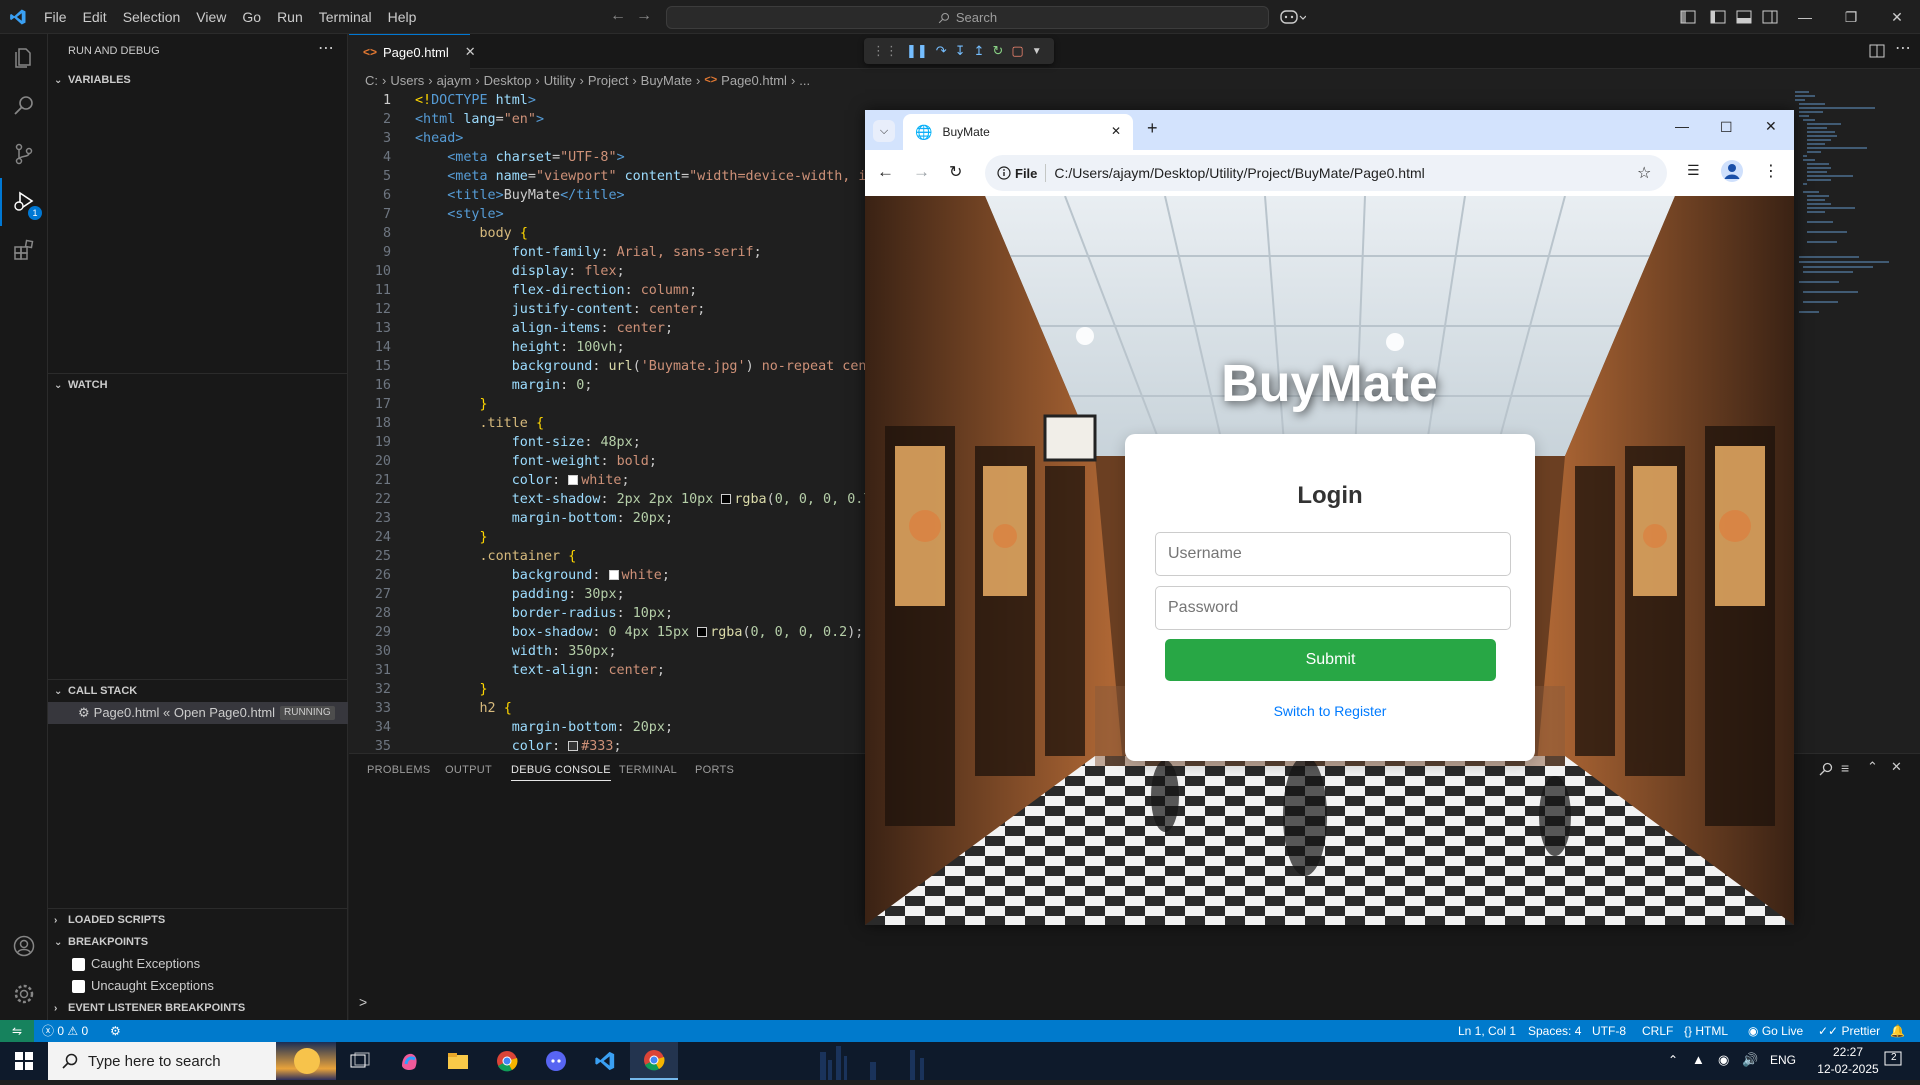 Image resolution: width=1920 pixels, height=1085 pixels. I want to click on code-line: display: flex;, so click(520, 271).